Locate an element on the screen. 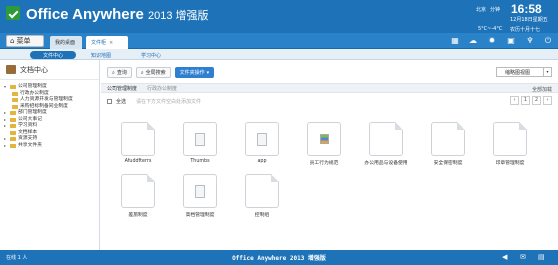 The width and height of the screenshot is (558, 265). image-file-icon is located at coordinates (324, 139).